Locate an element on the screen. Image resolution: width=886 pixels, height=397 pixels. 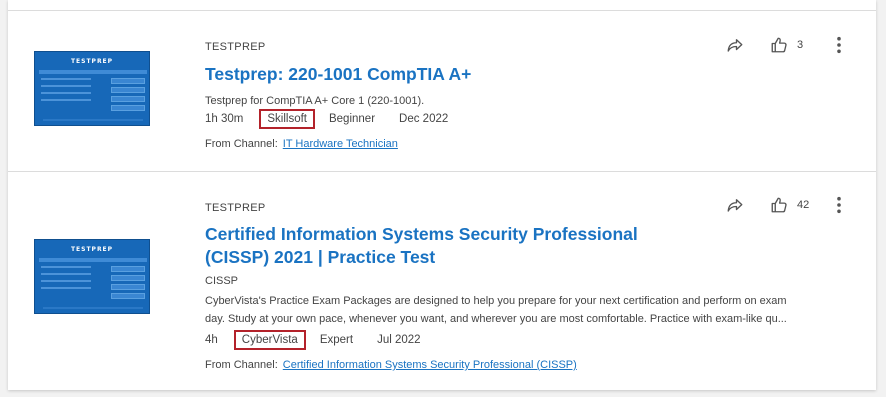
channel-link: IT Hardware Technician is located at coordinates (340, 144).